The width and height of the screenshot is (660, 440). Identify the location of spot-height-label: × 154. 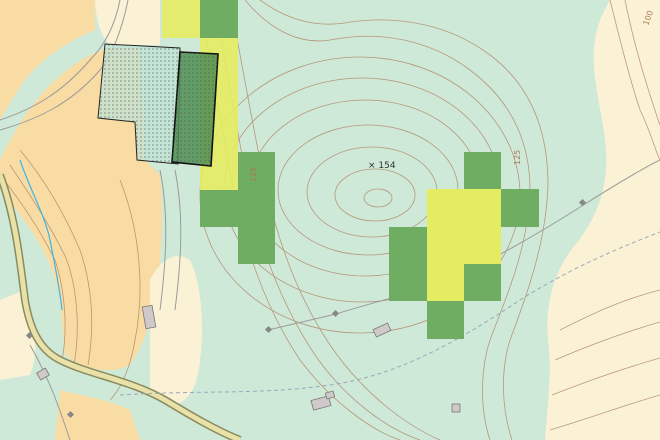
(382, 166).